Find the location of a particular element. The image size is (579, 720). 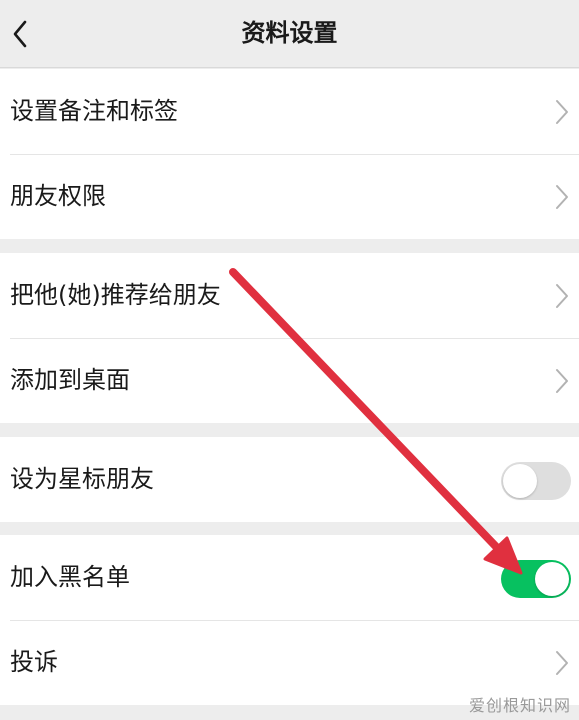

settings-group-3: 设为星标朋友 is located at coordinates (289, 479).